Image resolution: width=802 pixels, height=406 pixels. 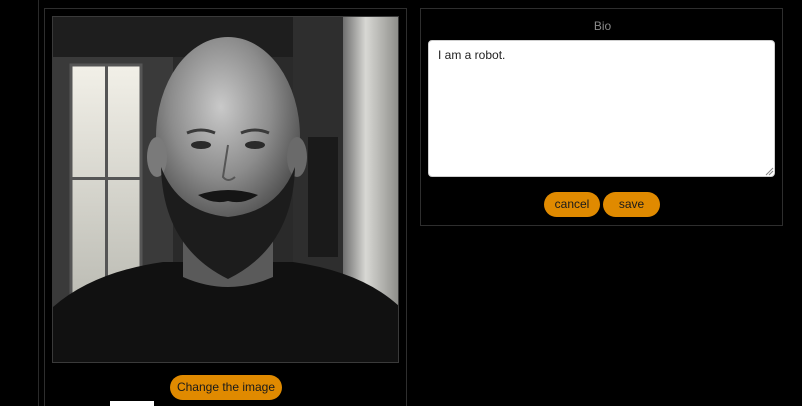 I want to click on save-button: save, so click(x=631, y=204).